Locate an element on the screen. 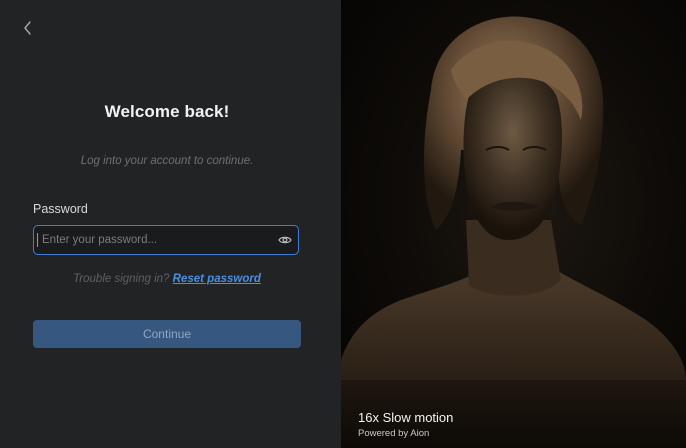 The width and height of the screenshot is (686, 448). eye-icon is located at coordinates (285, 240).